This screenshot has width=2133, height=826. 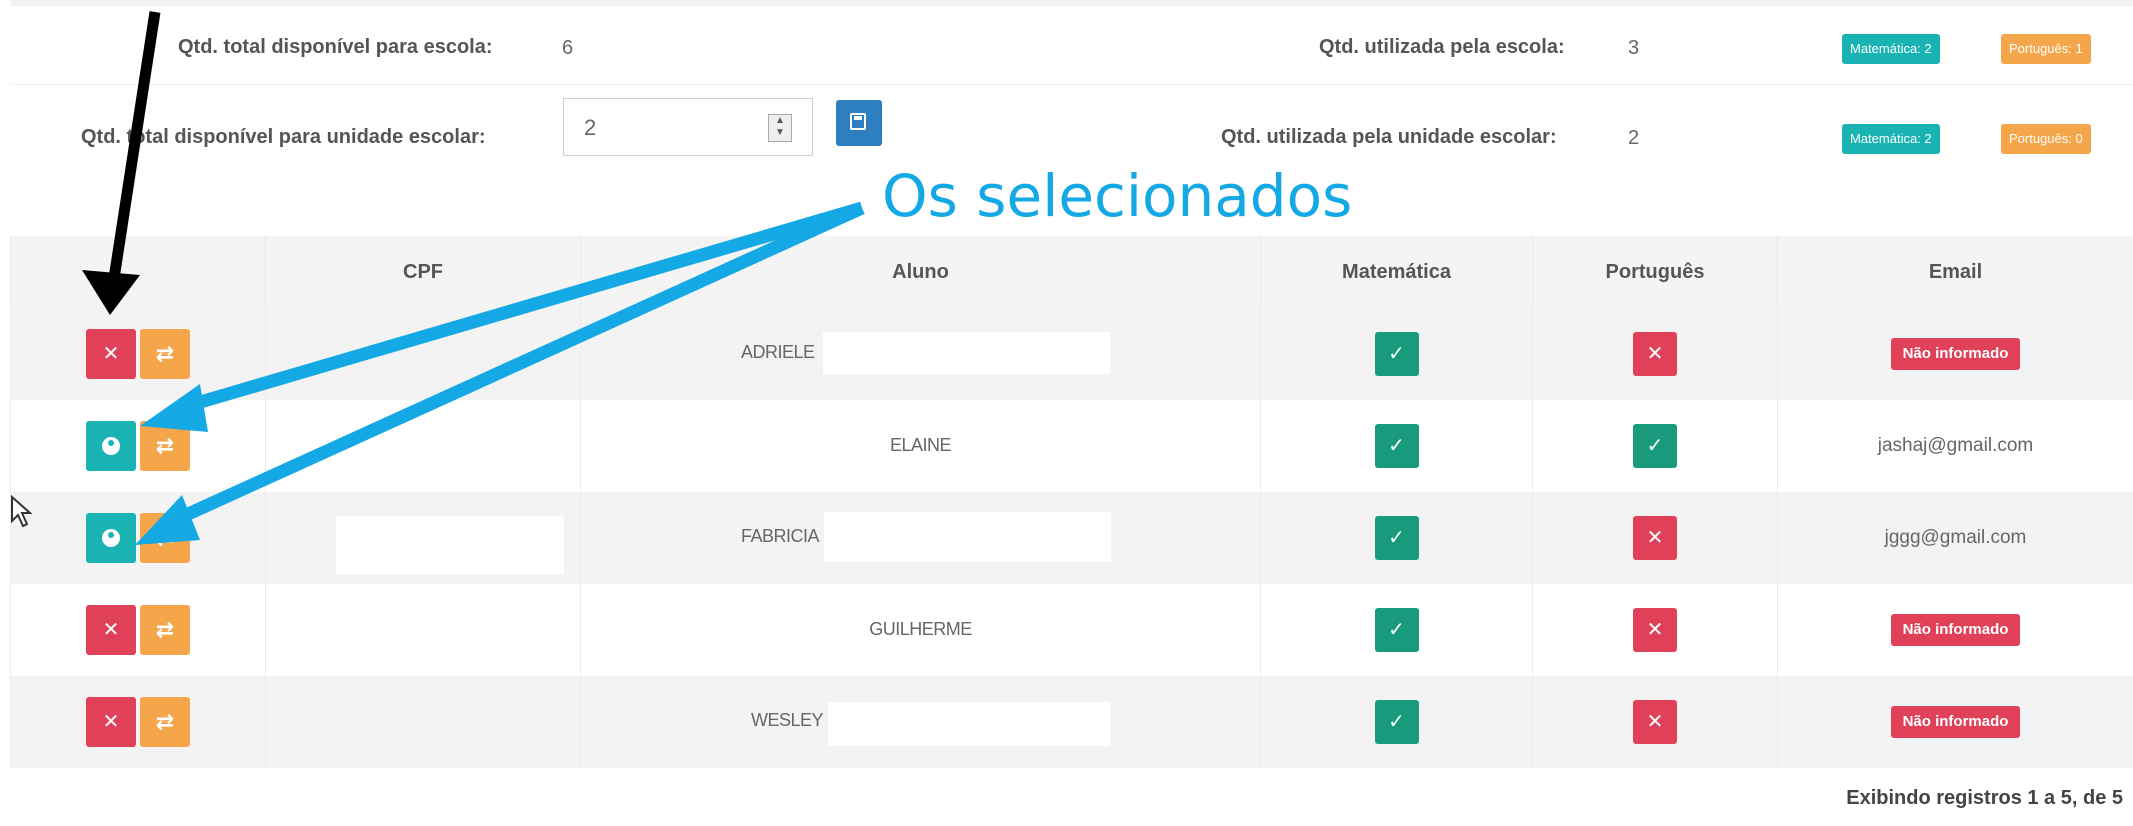 I want to click on school-math-badge: Matemática: 2, so click(x=1891, y=49).